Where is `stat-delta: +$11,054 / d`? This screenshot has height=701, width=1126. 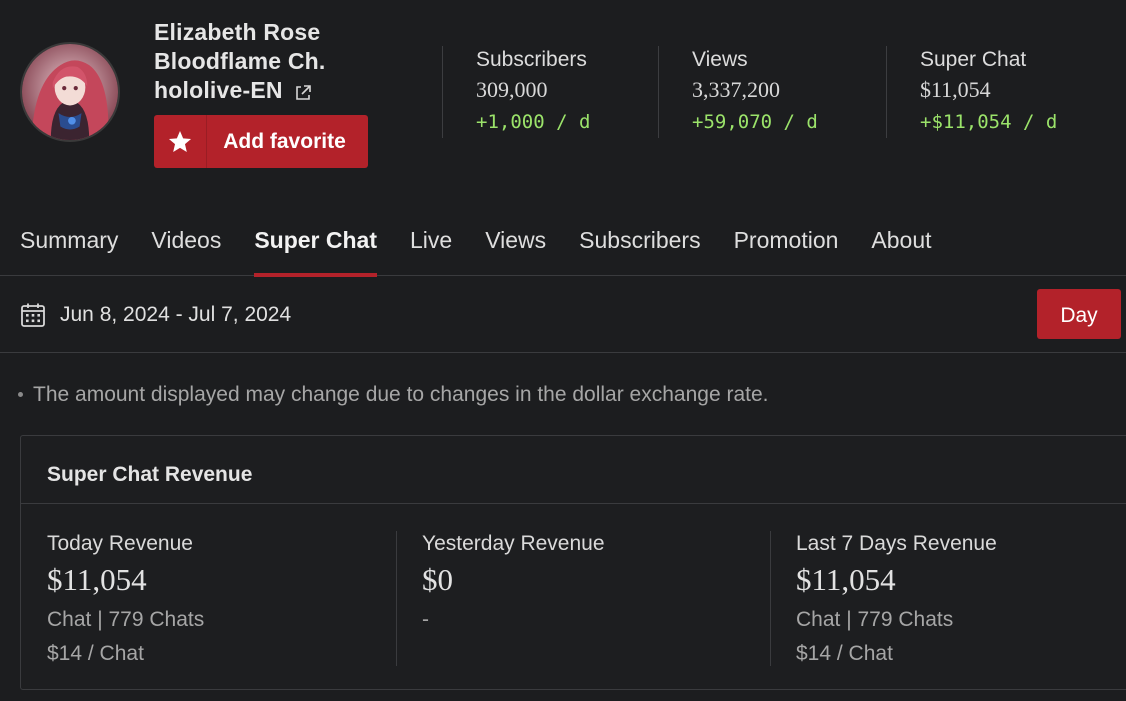
stat-delta: +$11,054 / d is located at coordinates (989, 122).